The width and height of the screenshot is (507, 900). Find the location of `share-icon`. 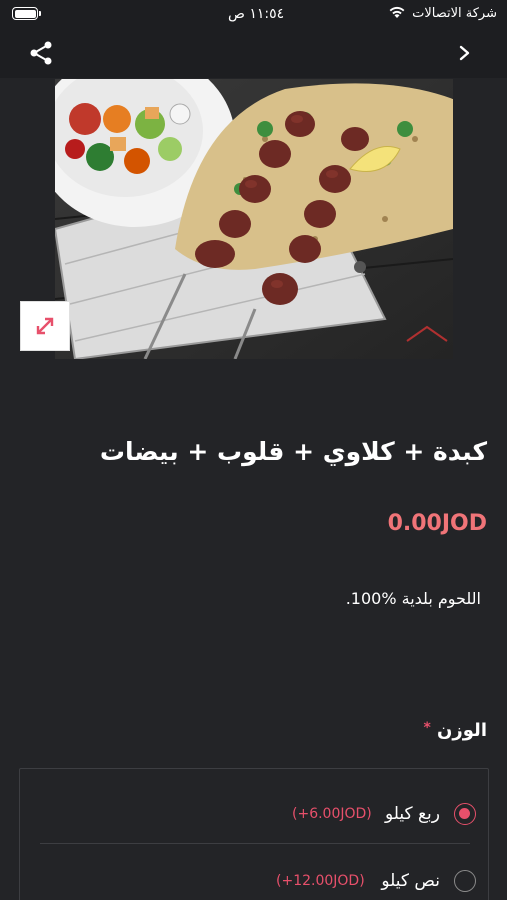

share-icon is located at coordinates (41, 53).